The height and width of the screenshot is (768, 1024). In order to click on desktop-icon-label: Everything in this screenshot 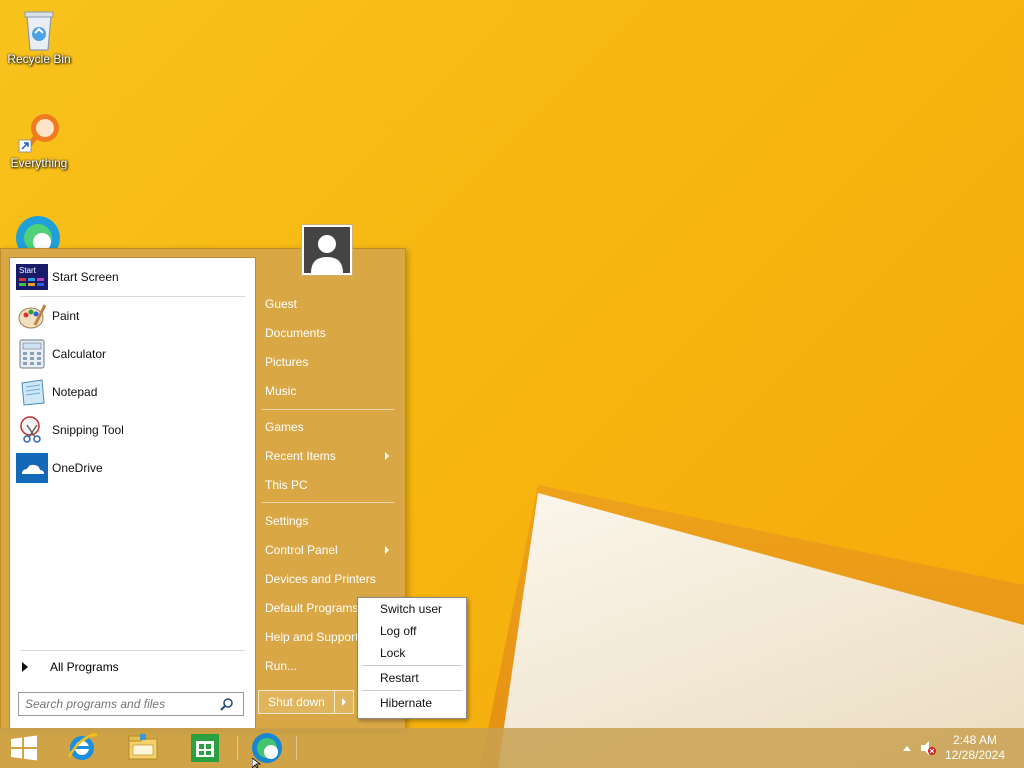, I will do `click(39, 163)`.